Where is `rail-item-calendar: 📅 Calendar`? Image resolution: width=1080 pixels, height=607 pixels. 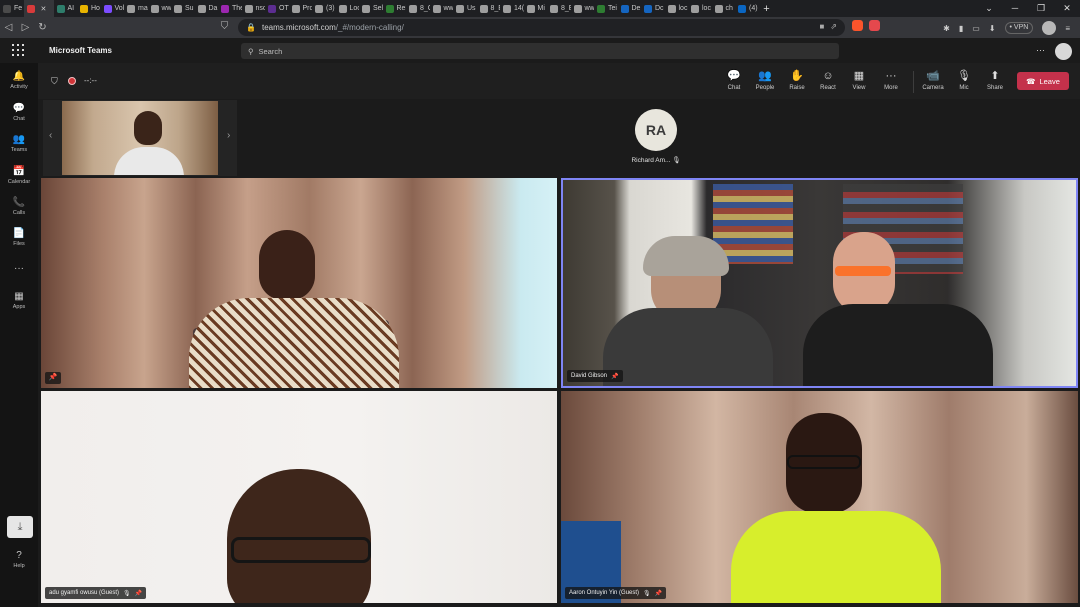
rail-item-calendar: 📅 Calendar is located at coordinates (19, 175).